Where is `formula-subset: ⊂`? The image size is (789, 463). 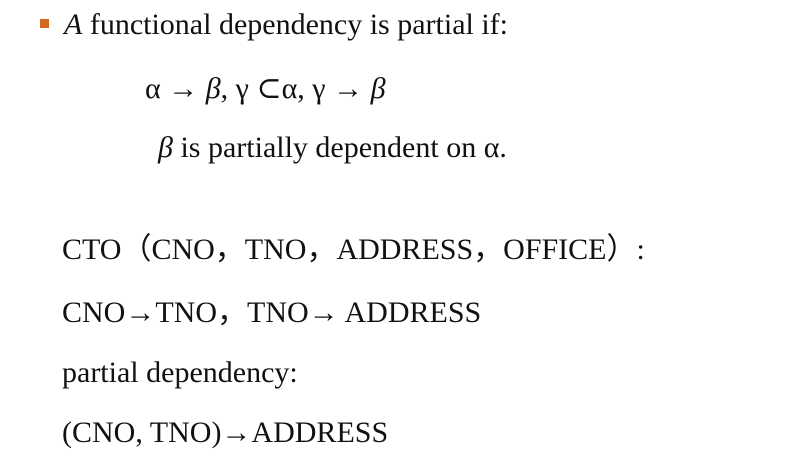 formula-subset: ⊂ is located at coordinates (265, 88).